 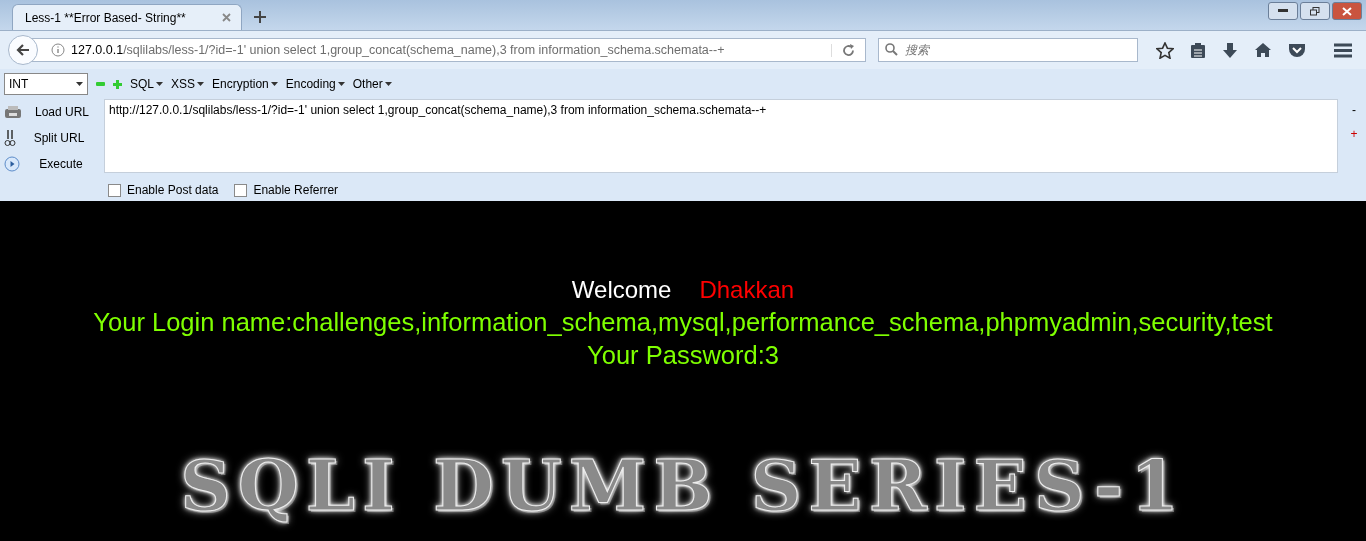 I want to click on printer-icon, so click(x=13, y=112).